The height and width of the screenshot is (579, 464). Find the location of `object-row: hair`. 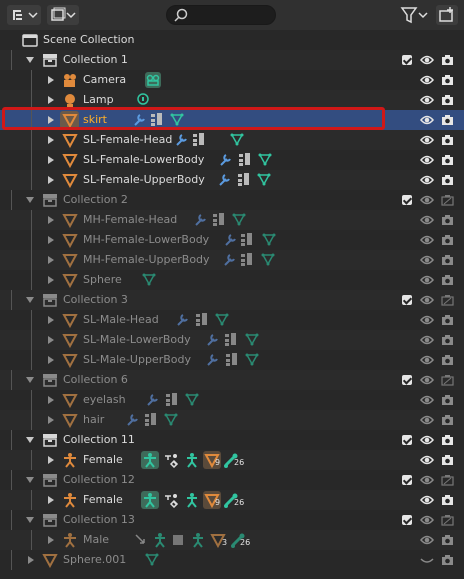

object-row: hair is located at coordinates (232, 420).